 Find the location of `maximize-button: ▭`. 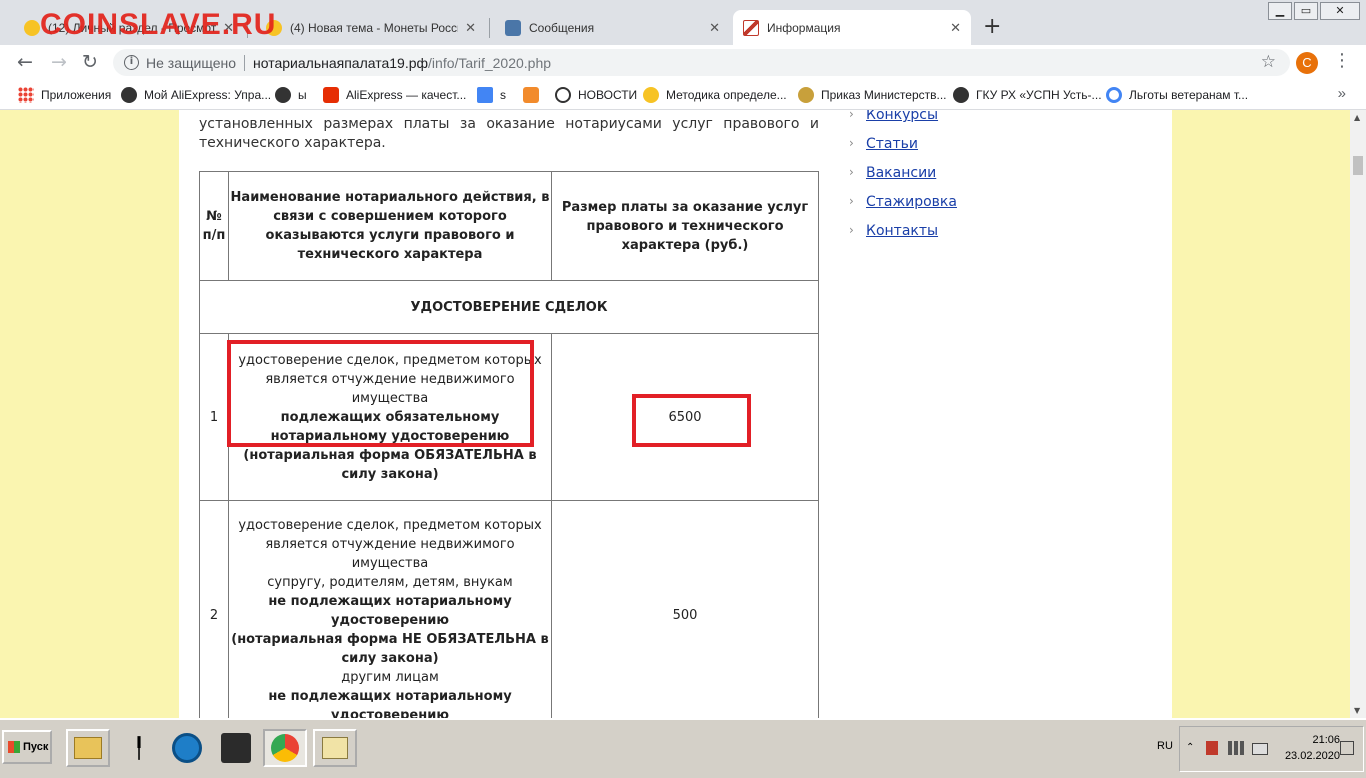

maximize-button: ▭ is located at coordinates (1306, 11).